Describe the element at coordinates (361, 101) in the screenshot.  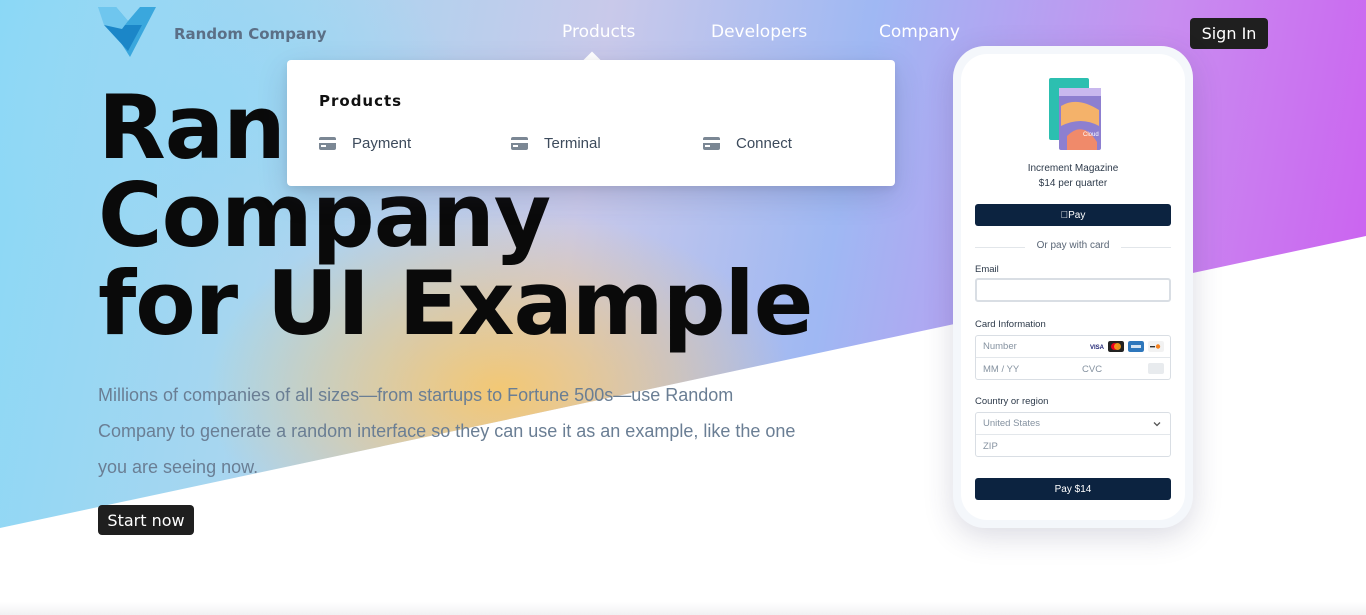
I see `dropdown-title: Products` at that location.